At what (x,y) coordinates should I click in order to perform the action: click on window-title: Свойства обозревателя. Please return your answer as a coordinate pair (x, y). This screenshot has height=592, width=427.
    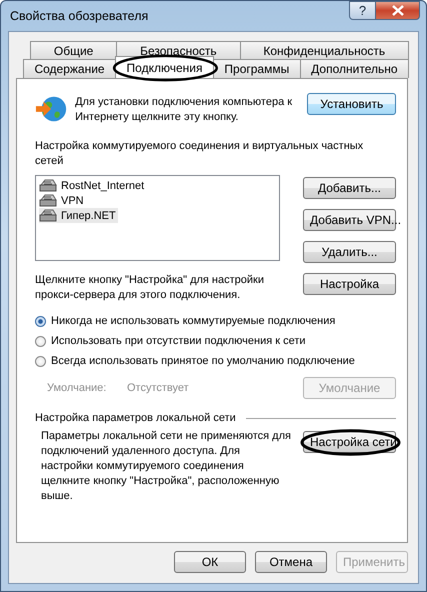
    Looking at the image, I should click on (78, 15).